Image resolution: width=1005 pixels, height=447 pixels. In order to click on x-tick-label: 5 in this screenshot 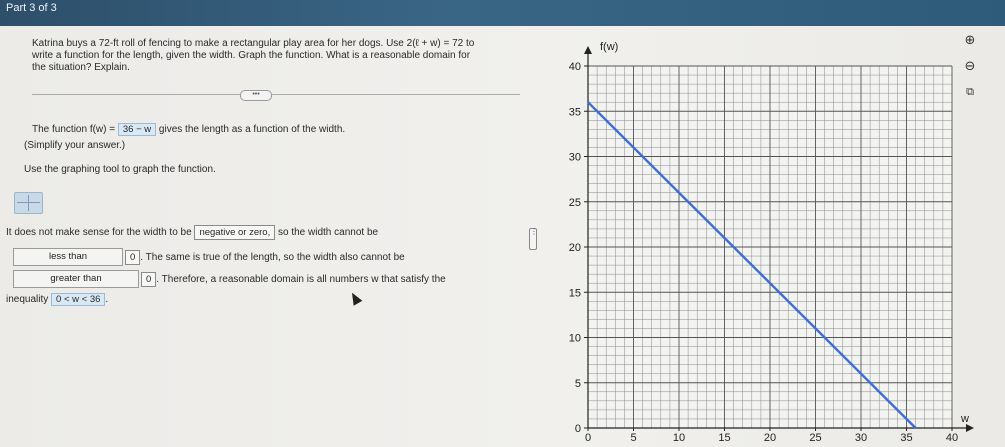, I will do `click(633, 438)`.